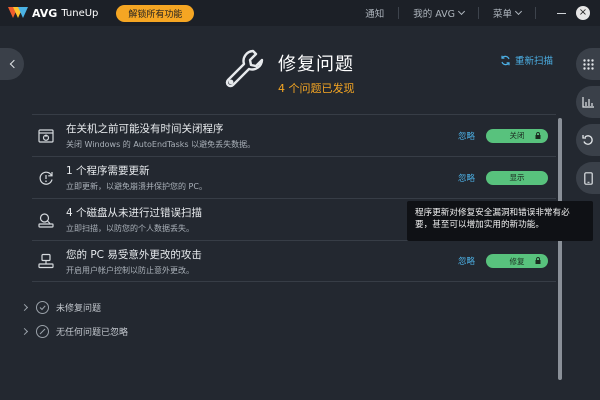  I want to click on uac-icon, so click(46, 261).